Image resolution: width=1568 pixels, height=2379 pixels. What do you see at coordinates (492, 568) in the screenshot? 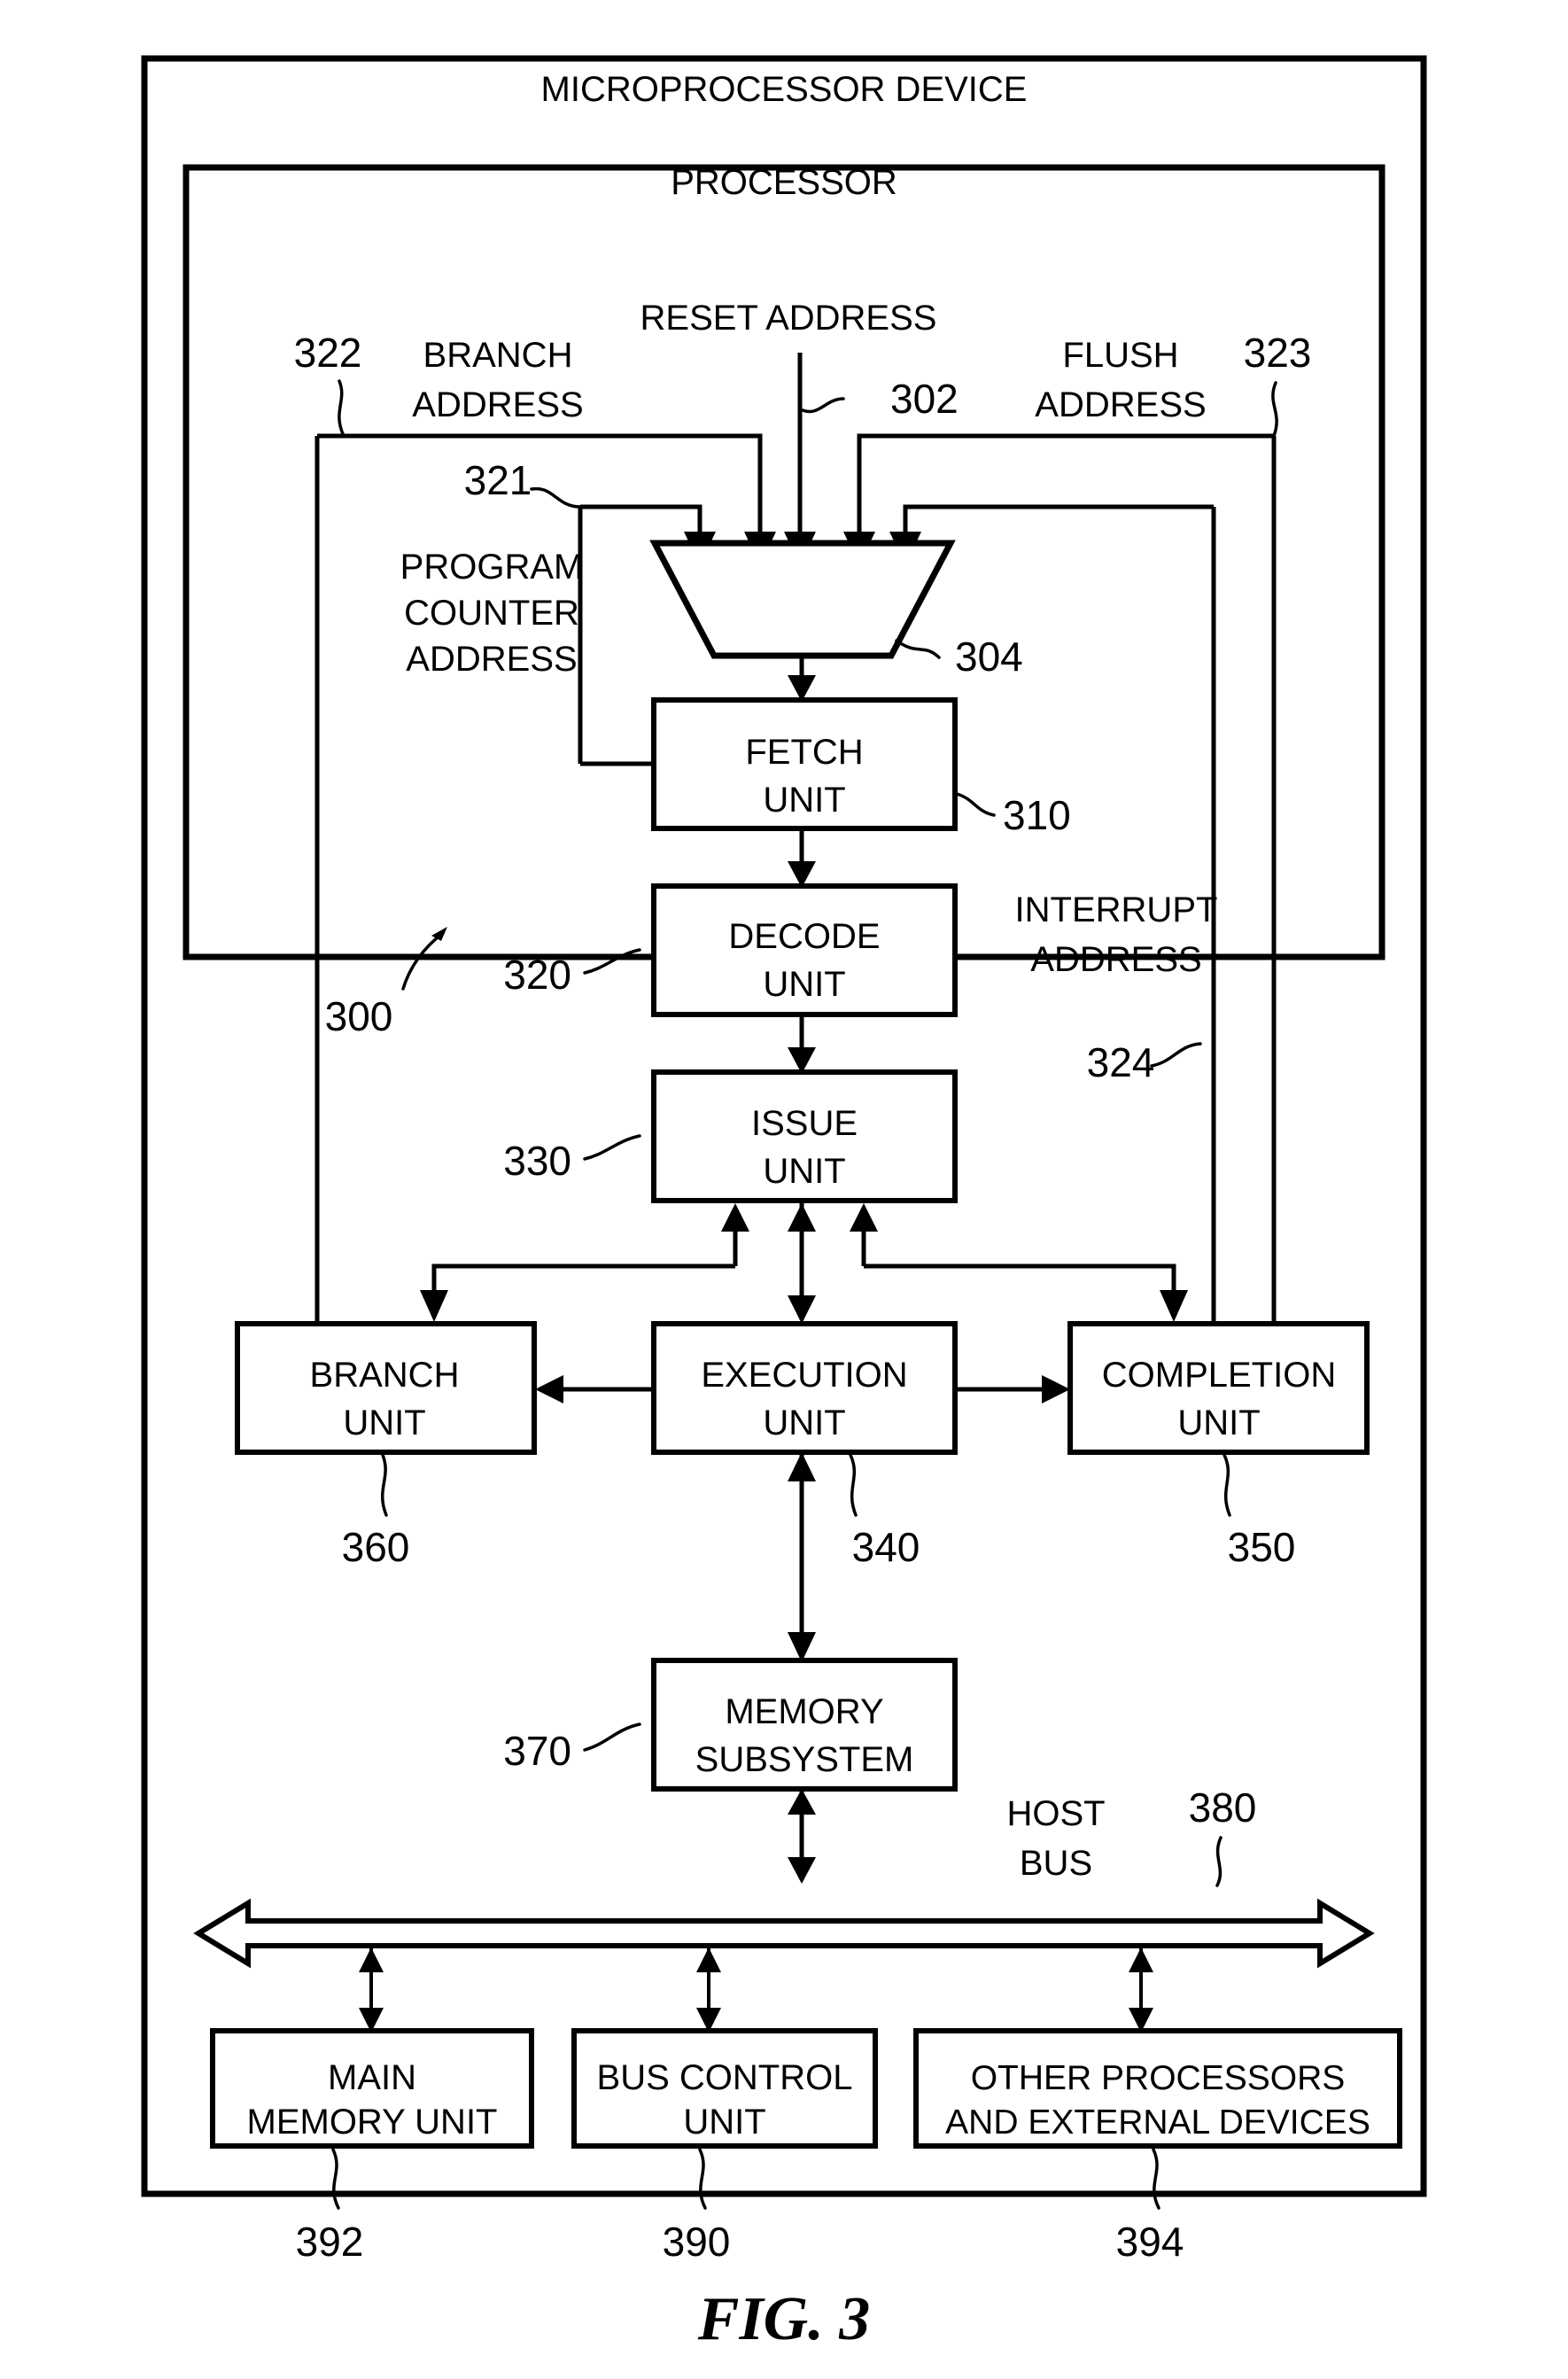
I see `pc-address-label-line1: PROGRAM` at bounding box center [492, 568].